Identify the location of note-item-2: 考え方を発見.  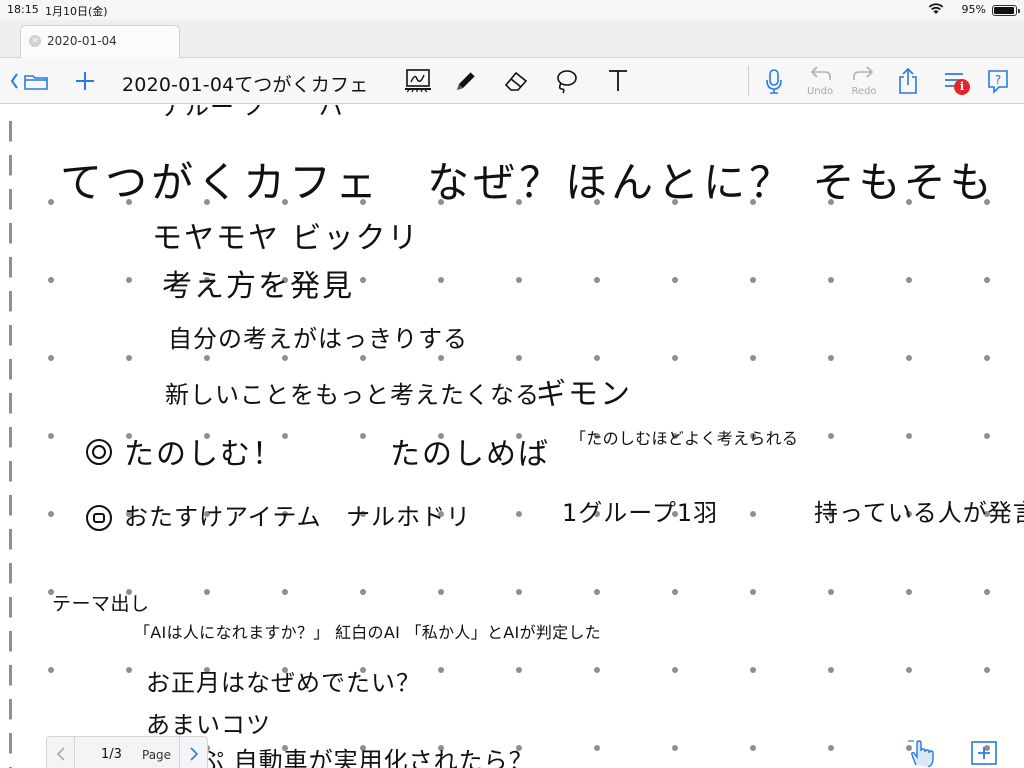
(258, 286).